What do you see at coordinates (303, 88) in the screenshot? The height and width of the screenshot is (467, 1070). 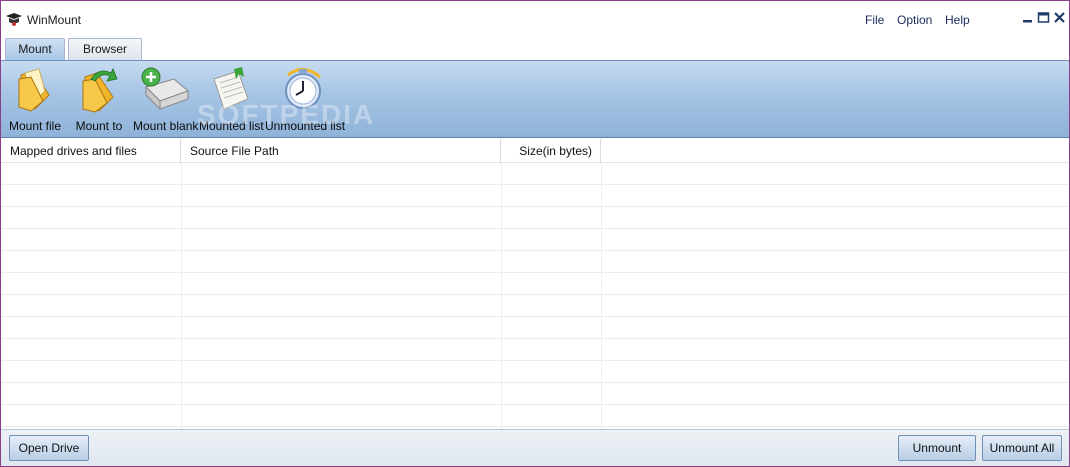 I see `clock-icon` at bounding box center [303, 88].